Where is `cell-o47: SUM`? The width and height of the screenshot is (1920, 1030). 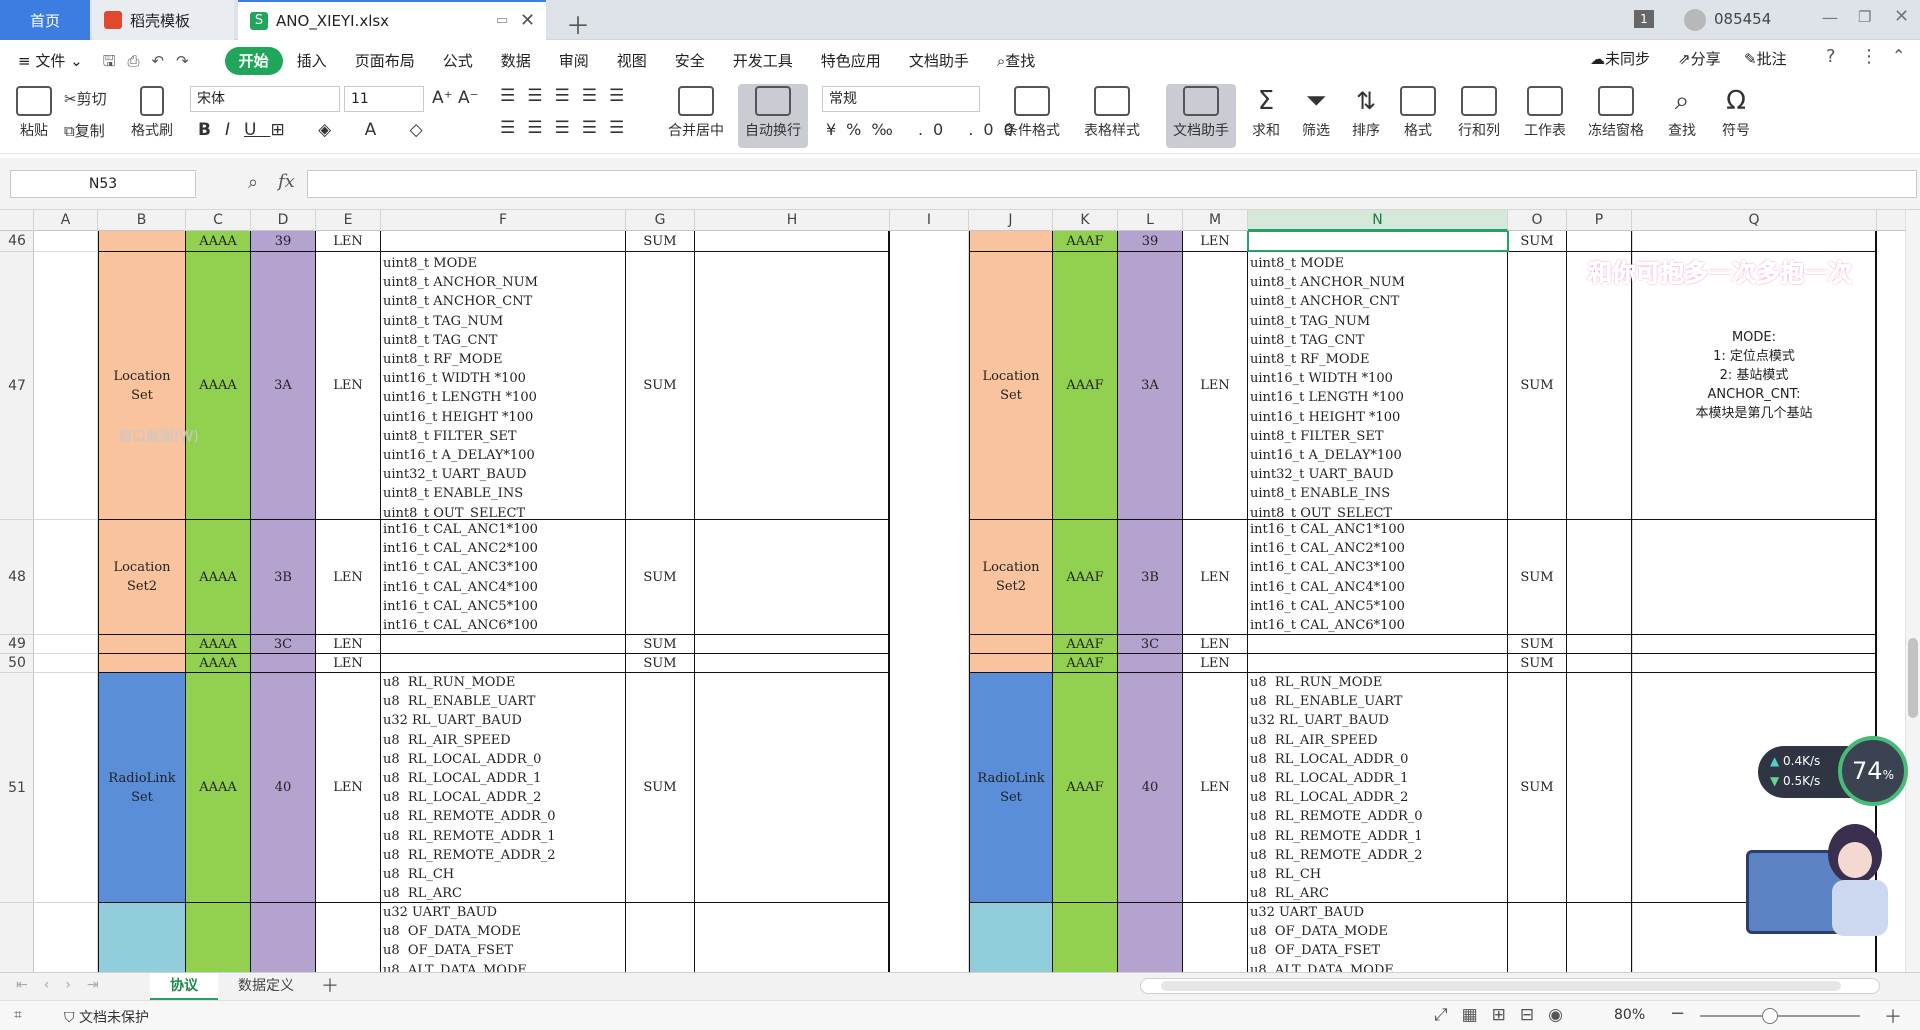
cell-o47: SUM is located at coordinates (1537, 386).